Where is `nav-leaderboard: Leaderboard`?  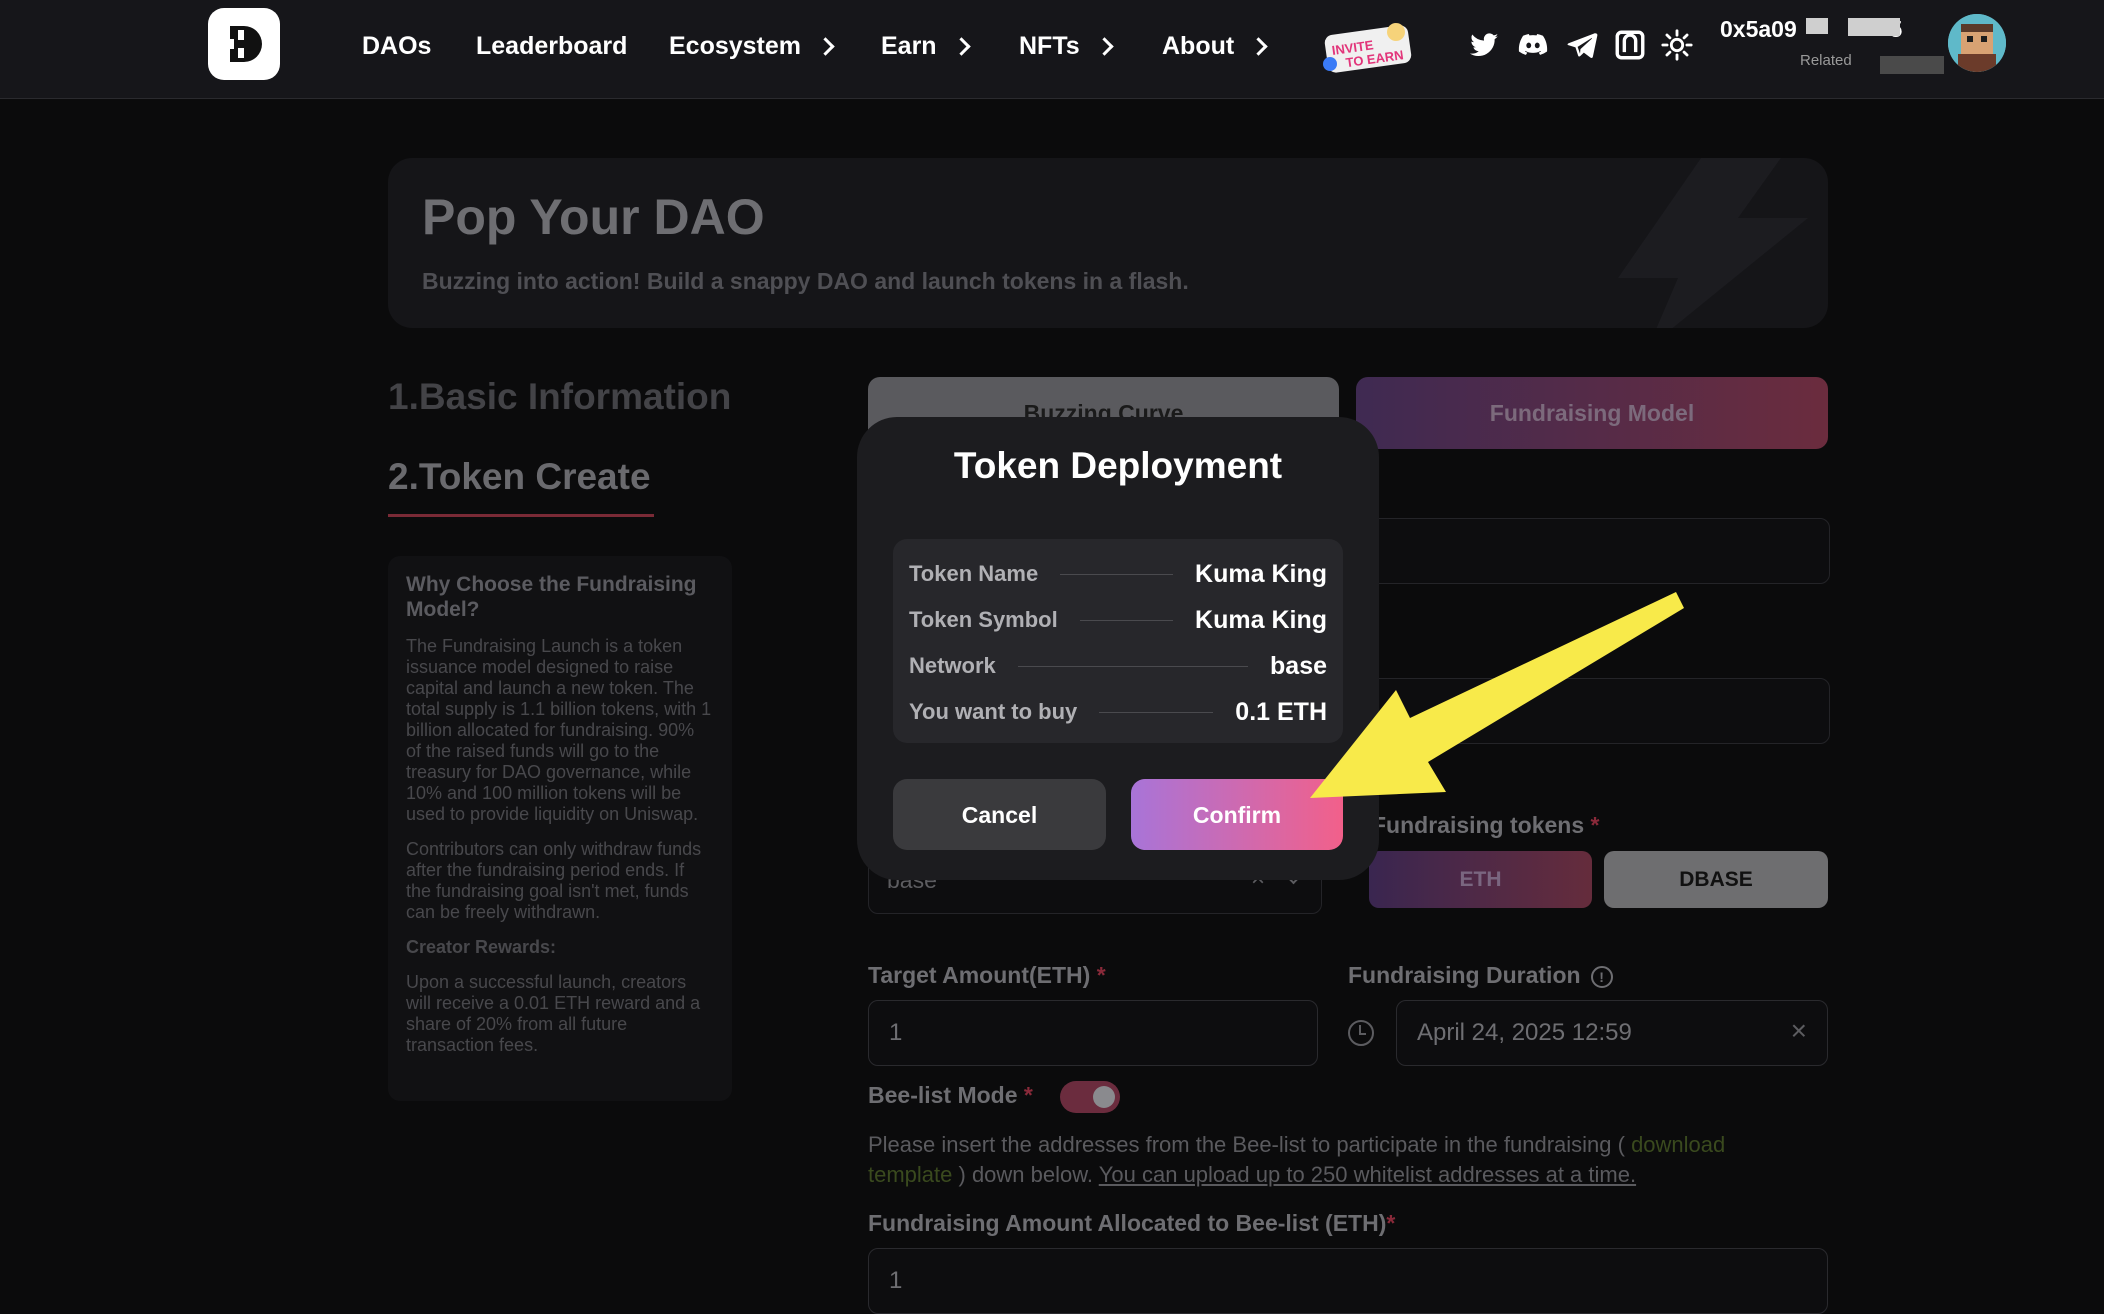 nav-leaderboard: Leaderboard is located at coordinates (551, 46).